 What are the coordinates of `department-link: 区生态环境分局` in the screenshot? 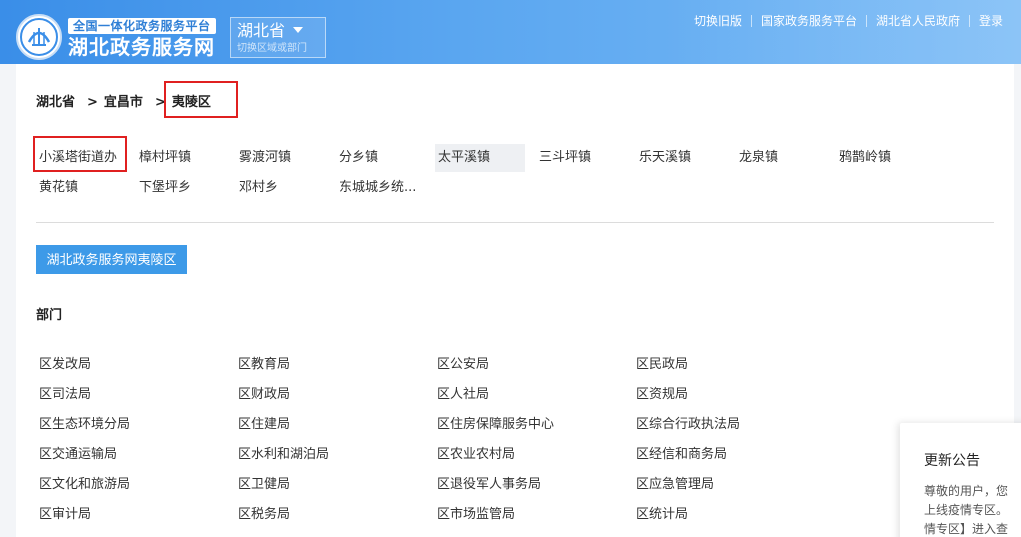 It's located at (83, 425).